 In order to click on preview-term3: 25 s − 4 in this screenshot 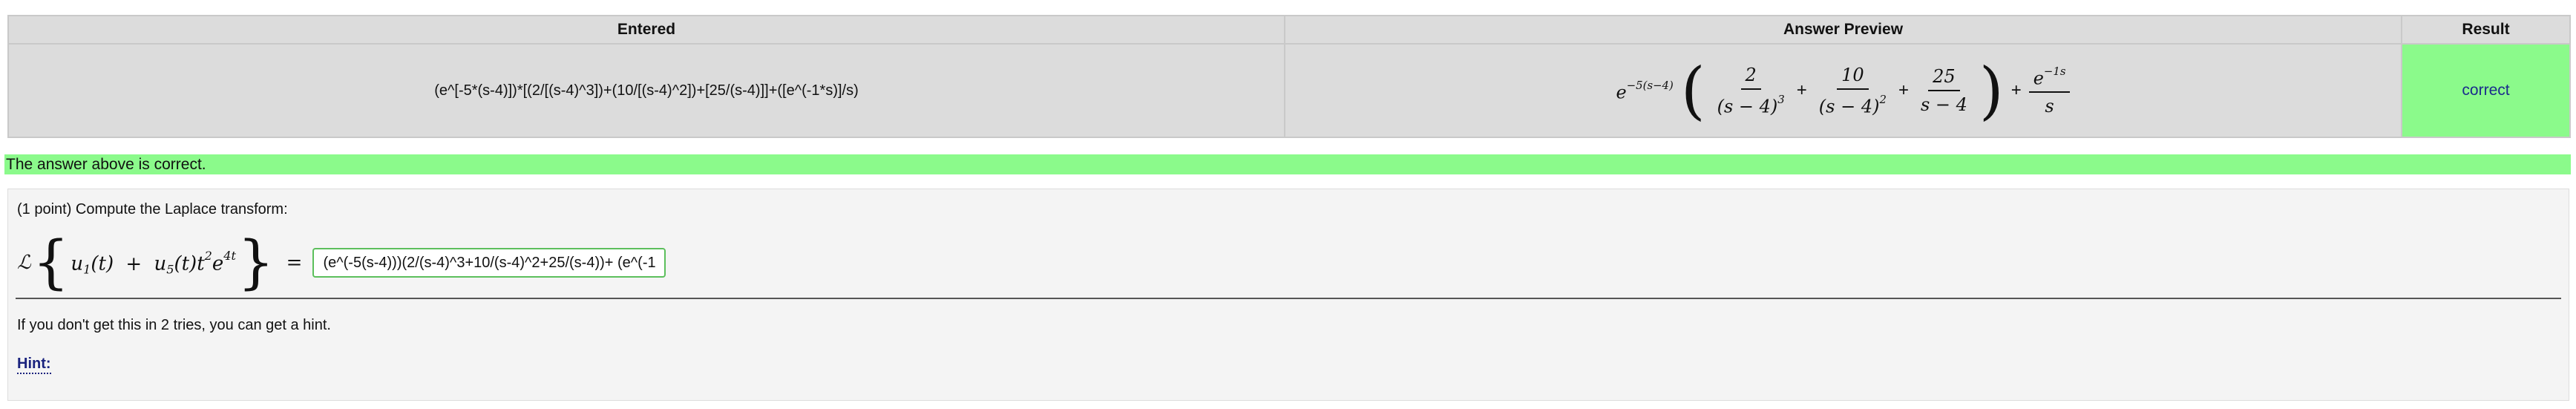, I will do `click(1943, 90)`.